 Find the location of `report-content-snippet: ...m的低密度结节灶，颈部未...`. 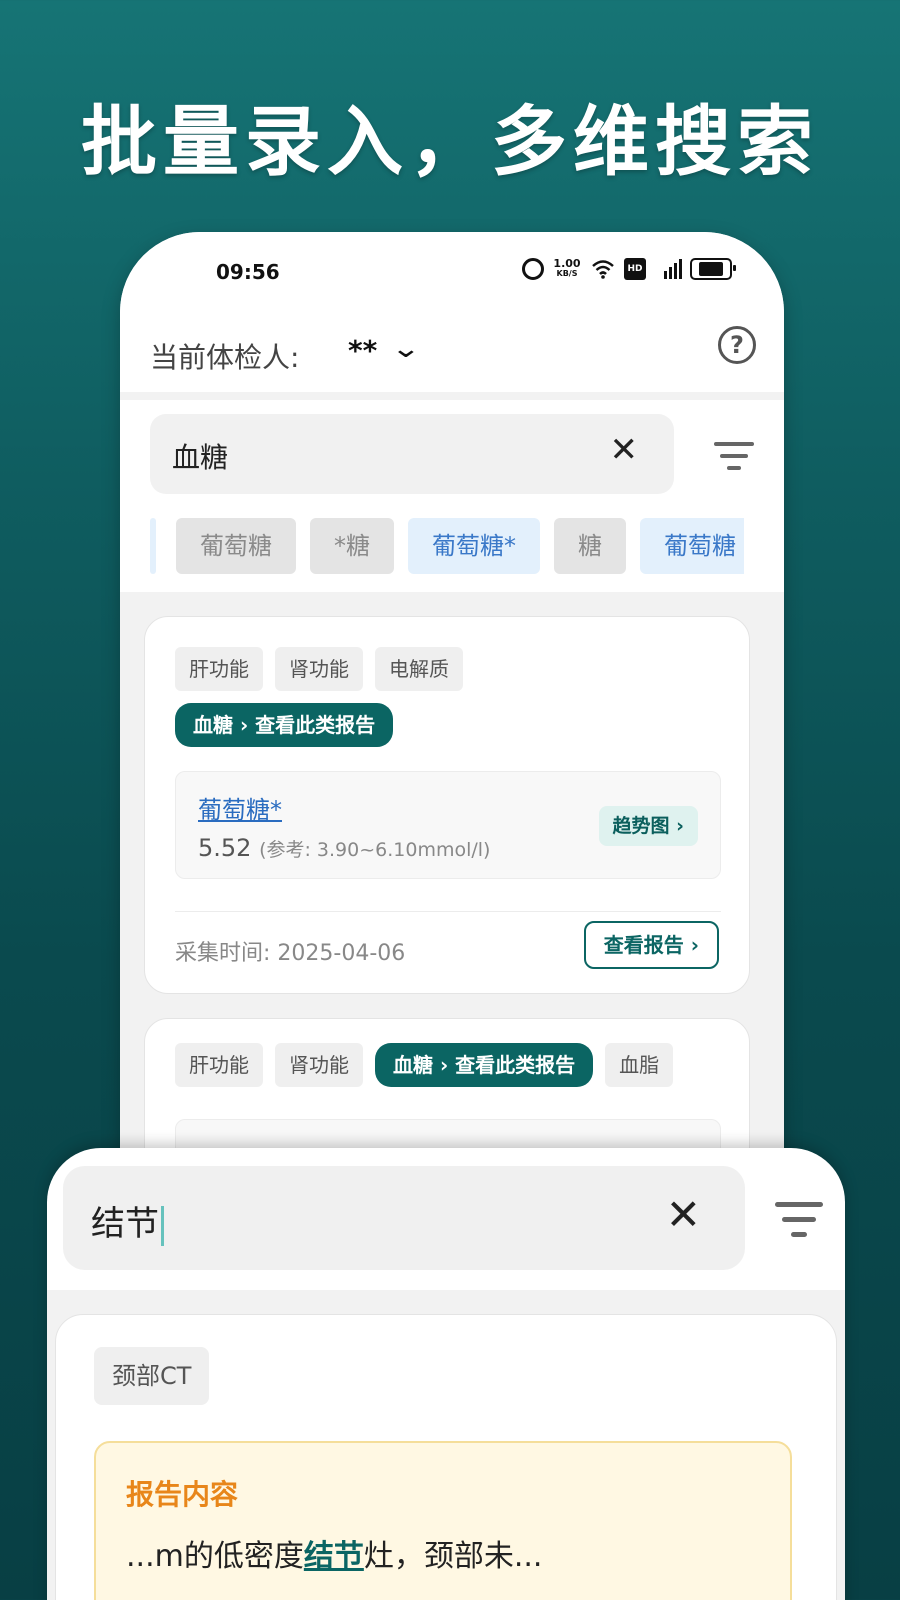

report-content-snippet: ...m的低密度结节灶，颈部未... is located at coordinates (334, 1553).